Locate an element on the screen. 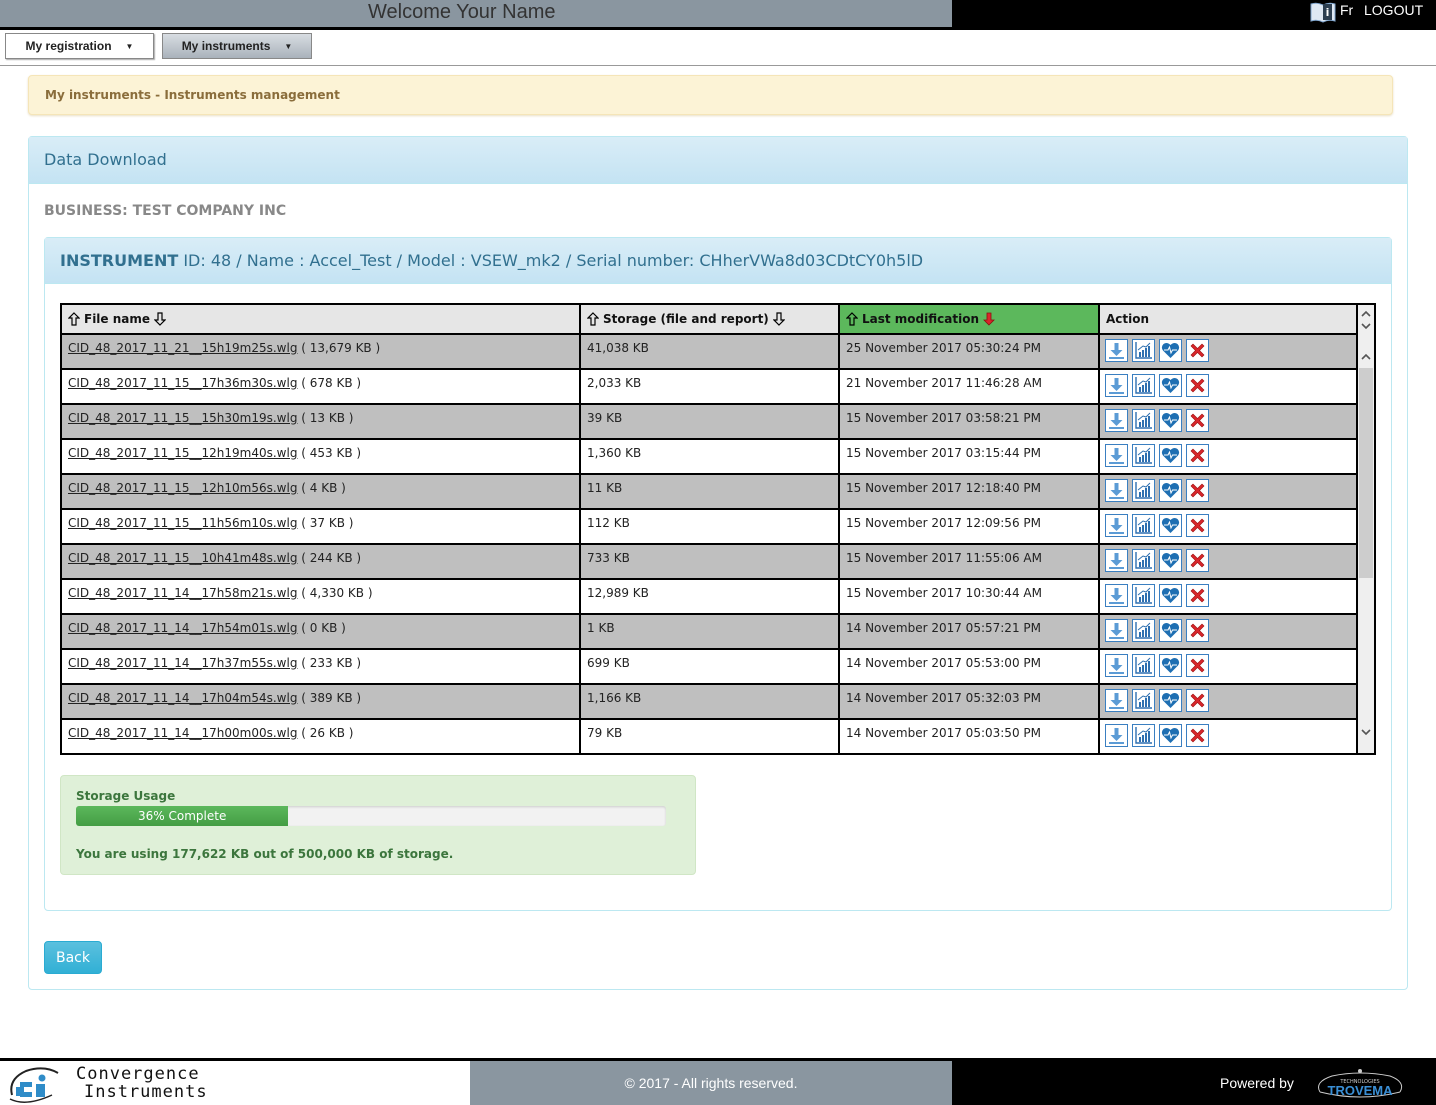  modified-cell: 14 November 2017 05:53:00 PM is located at coordinates (970, 666).